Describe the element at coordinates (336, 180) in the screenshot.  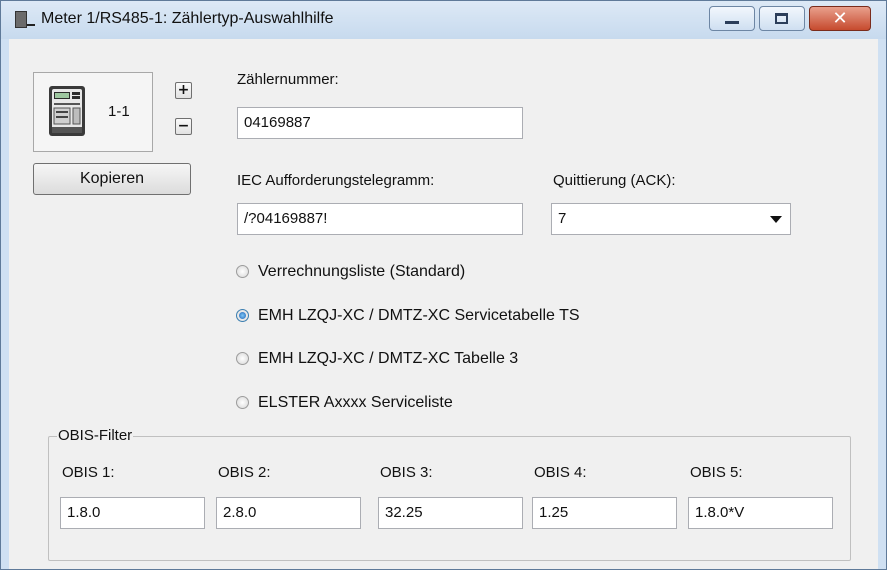
I see `iec-request-label: IEC Aufforderungstelegramm:` at that location.